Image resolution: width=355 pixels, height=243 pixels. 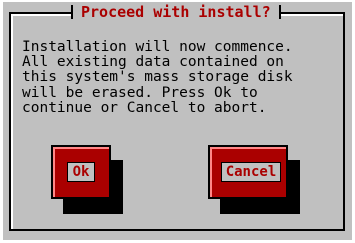 I want to click on cancel-button: Cancel, so click(x=248, y=172).